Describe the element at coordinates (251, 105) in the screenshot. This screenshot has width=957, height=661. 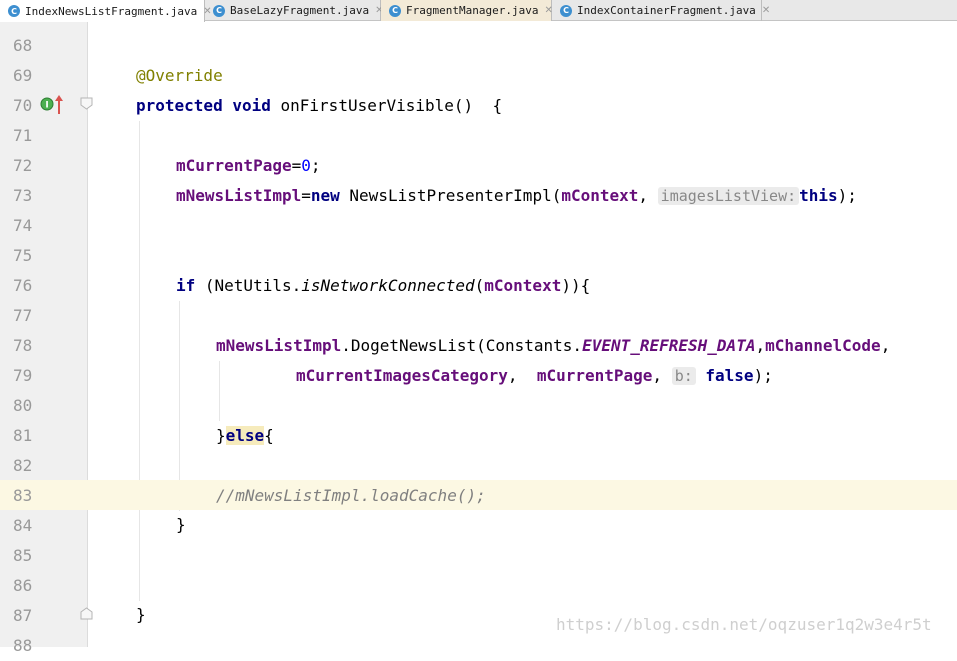
I see `keyword: void` at that location.